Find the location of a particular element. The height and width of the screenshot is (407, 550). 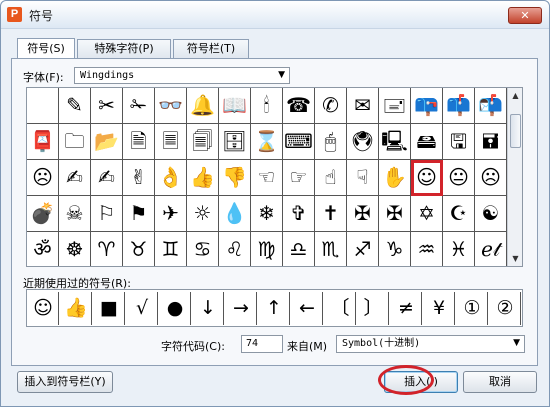

symbol-cell: 🗀 is located at coordinates (75, 142).